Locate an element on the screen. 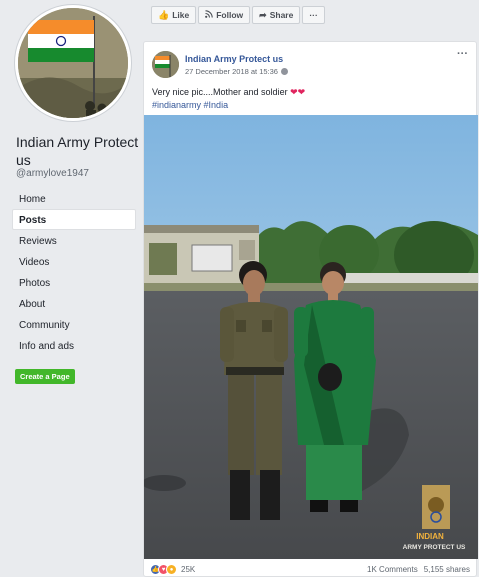 This screenshot has width=479, height=577. nav-item-posts: Posts is located at coordinates (74, 219).